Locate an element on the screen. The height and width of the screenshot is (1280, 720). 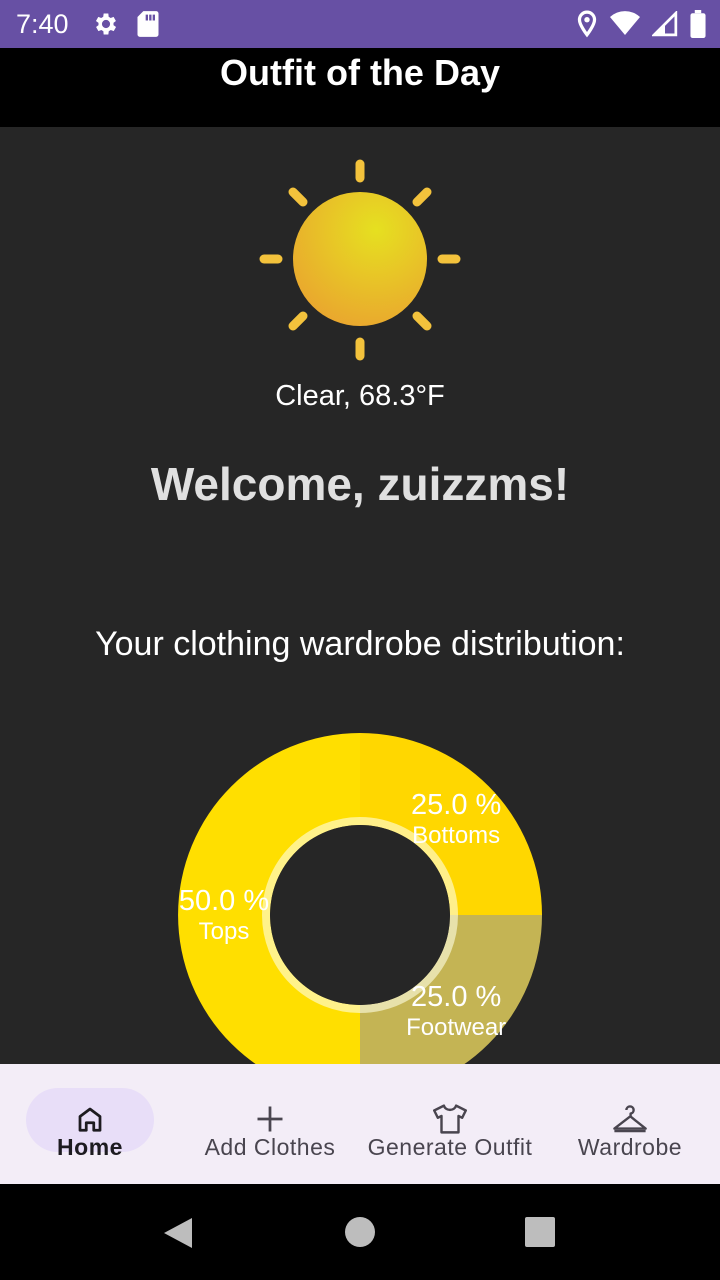
hanger-icon is located at coordinates (630, 1119).